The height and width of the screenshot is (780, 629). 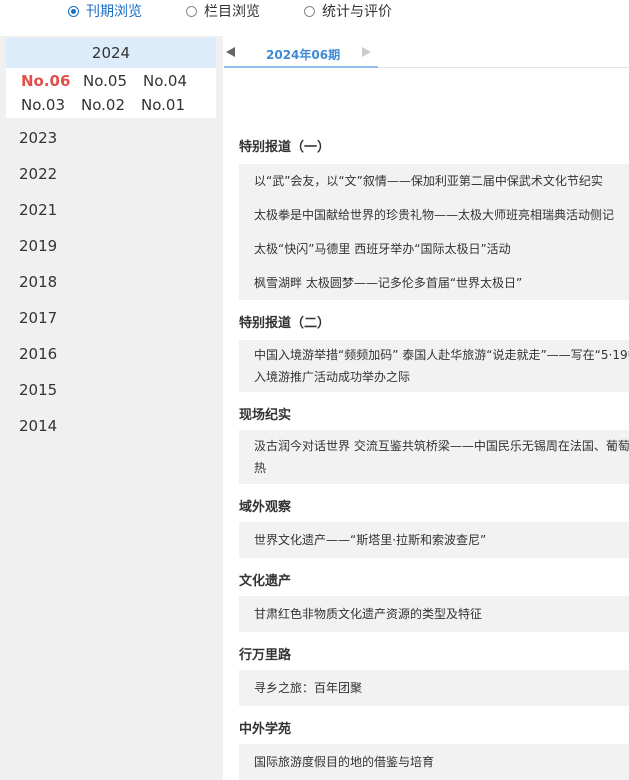 What do you see at coordinates (114, 12) in the screenshot?
I see `tab-label: 刊期浏览` at bounding box center [114, 12].